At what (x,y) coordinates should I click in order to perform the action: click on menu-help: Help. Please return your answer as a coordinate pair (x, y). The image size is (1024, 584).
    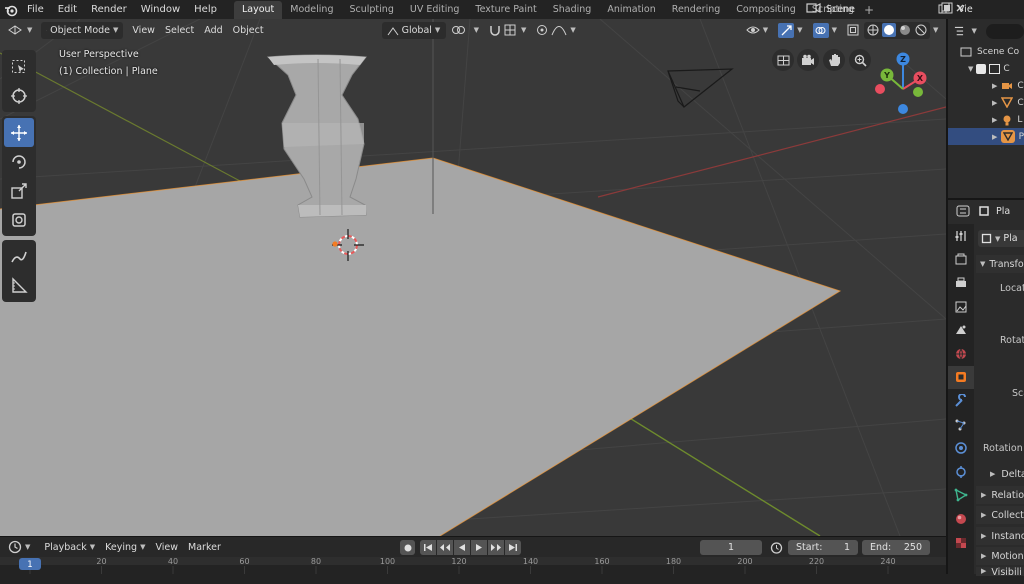
    Looking at the image, I should click on (205, 9).